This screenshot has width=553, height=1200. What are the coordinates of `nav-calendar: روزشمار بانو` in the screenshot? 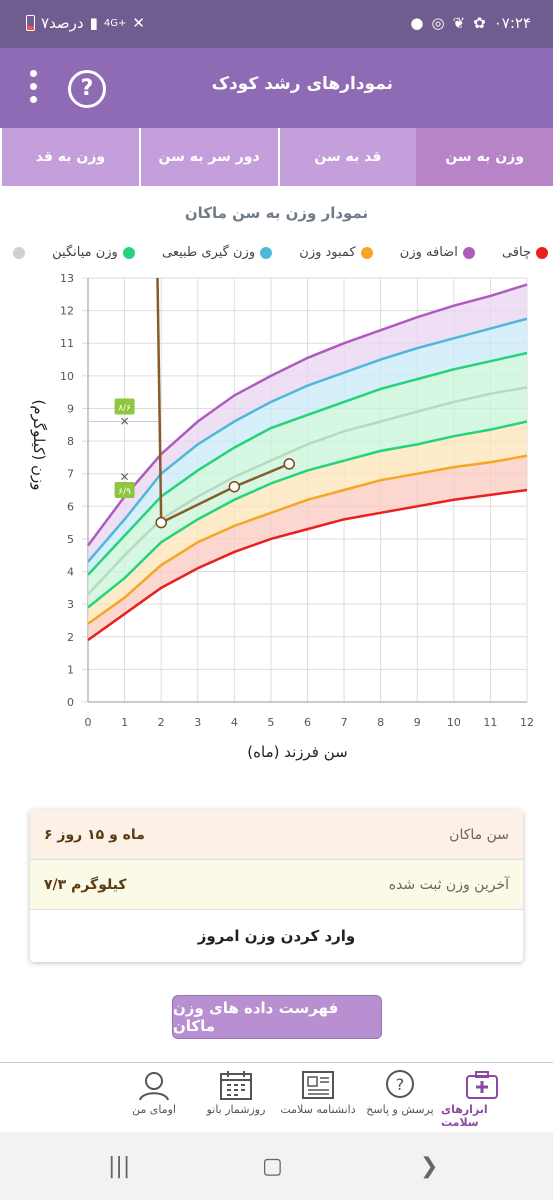 It's located at (236, 1097).